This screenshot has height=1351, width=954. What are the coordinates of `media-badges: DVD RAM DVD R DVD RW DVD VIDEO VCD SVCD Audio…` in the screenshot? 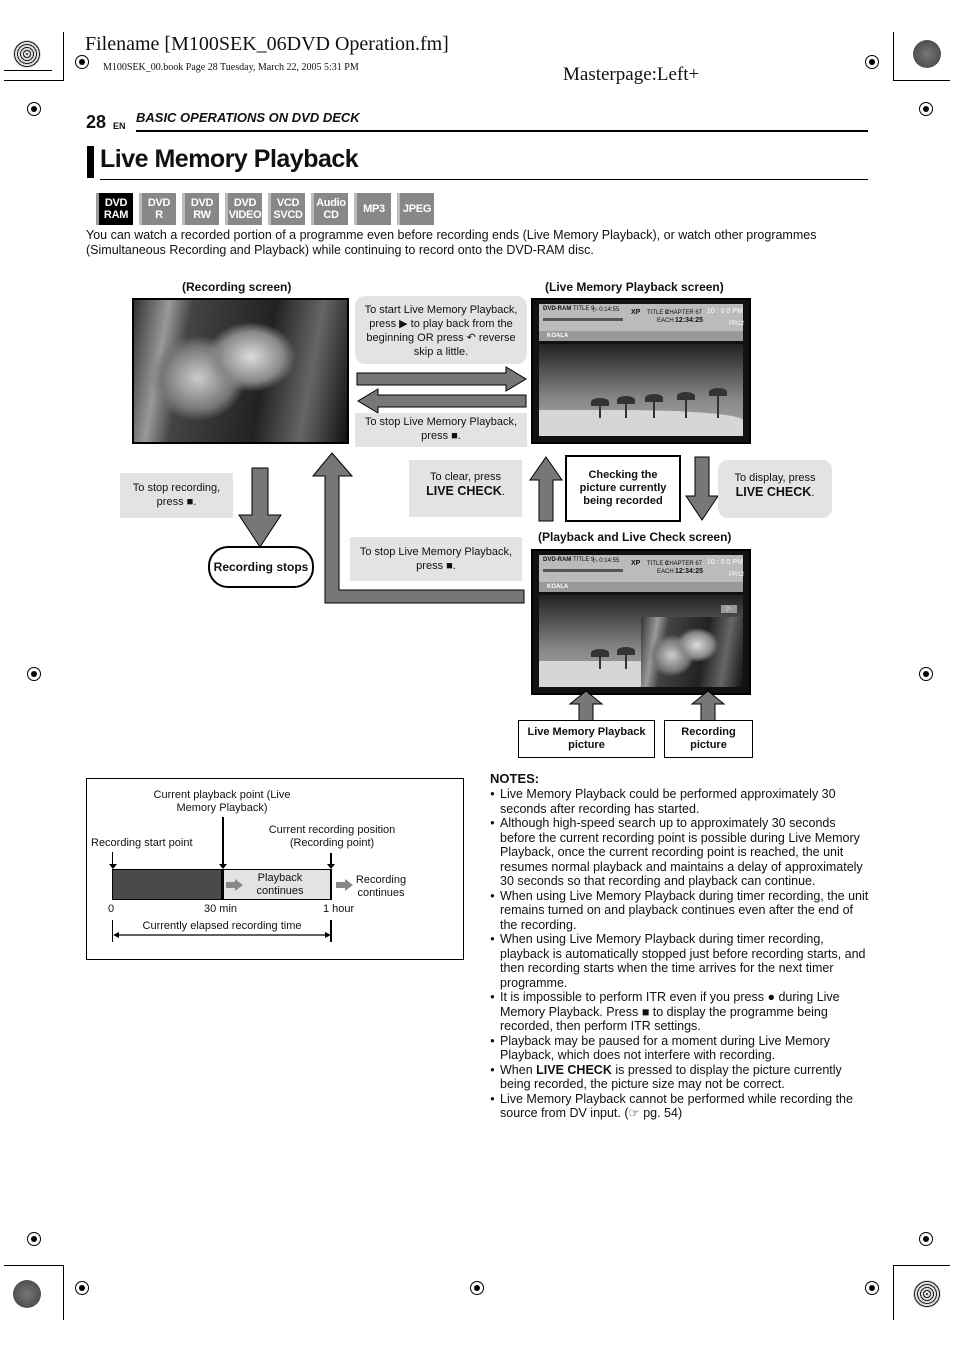 It's located at (265, 209).